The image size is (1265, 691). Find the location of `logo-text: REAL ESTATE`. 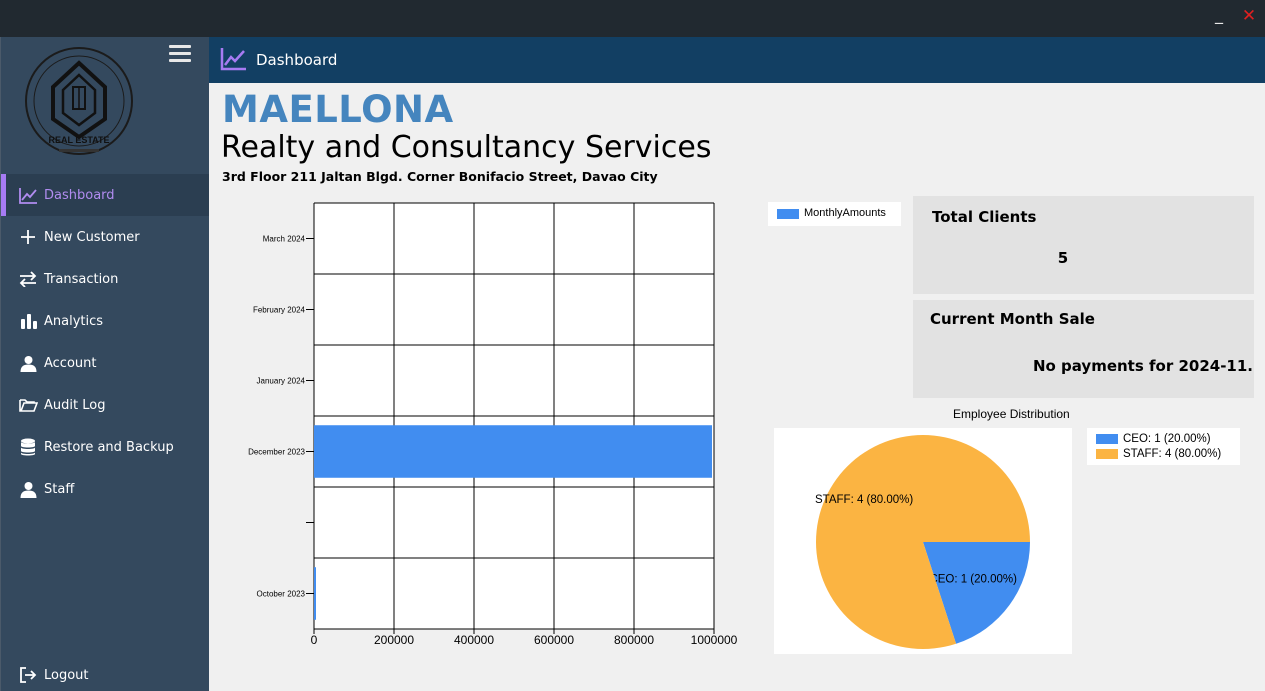

logo-text: REAL ESTATE is located at coordinates (78, 140).